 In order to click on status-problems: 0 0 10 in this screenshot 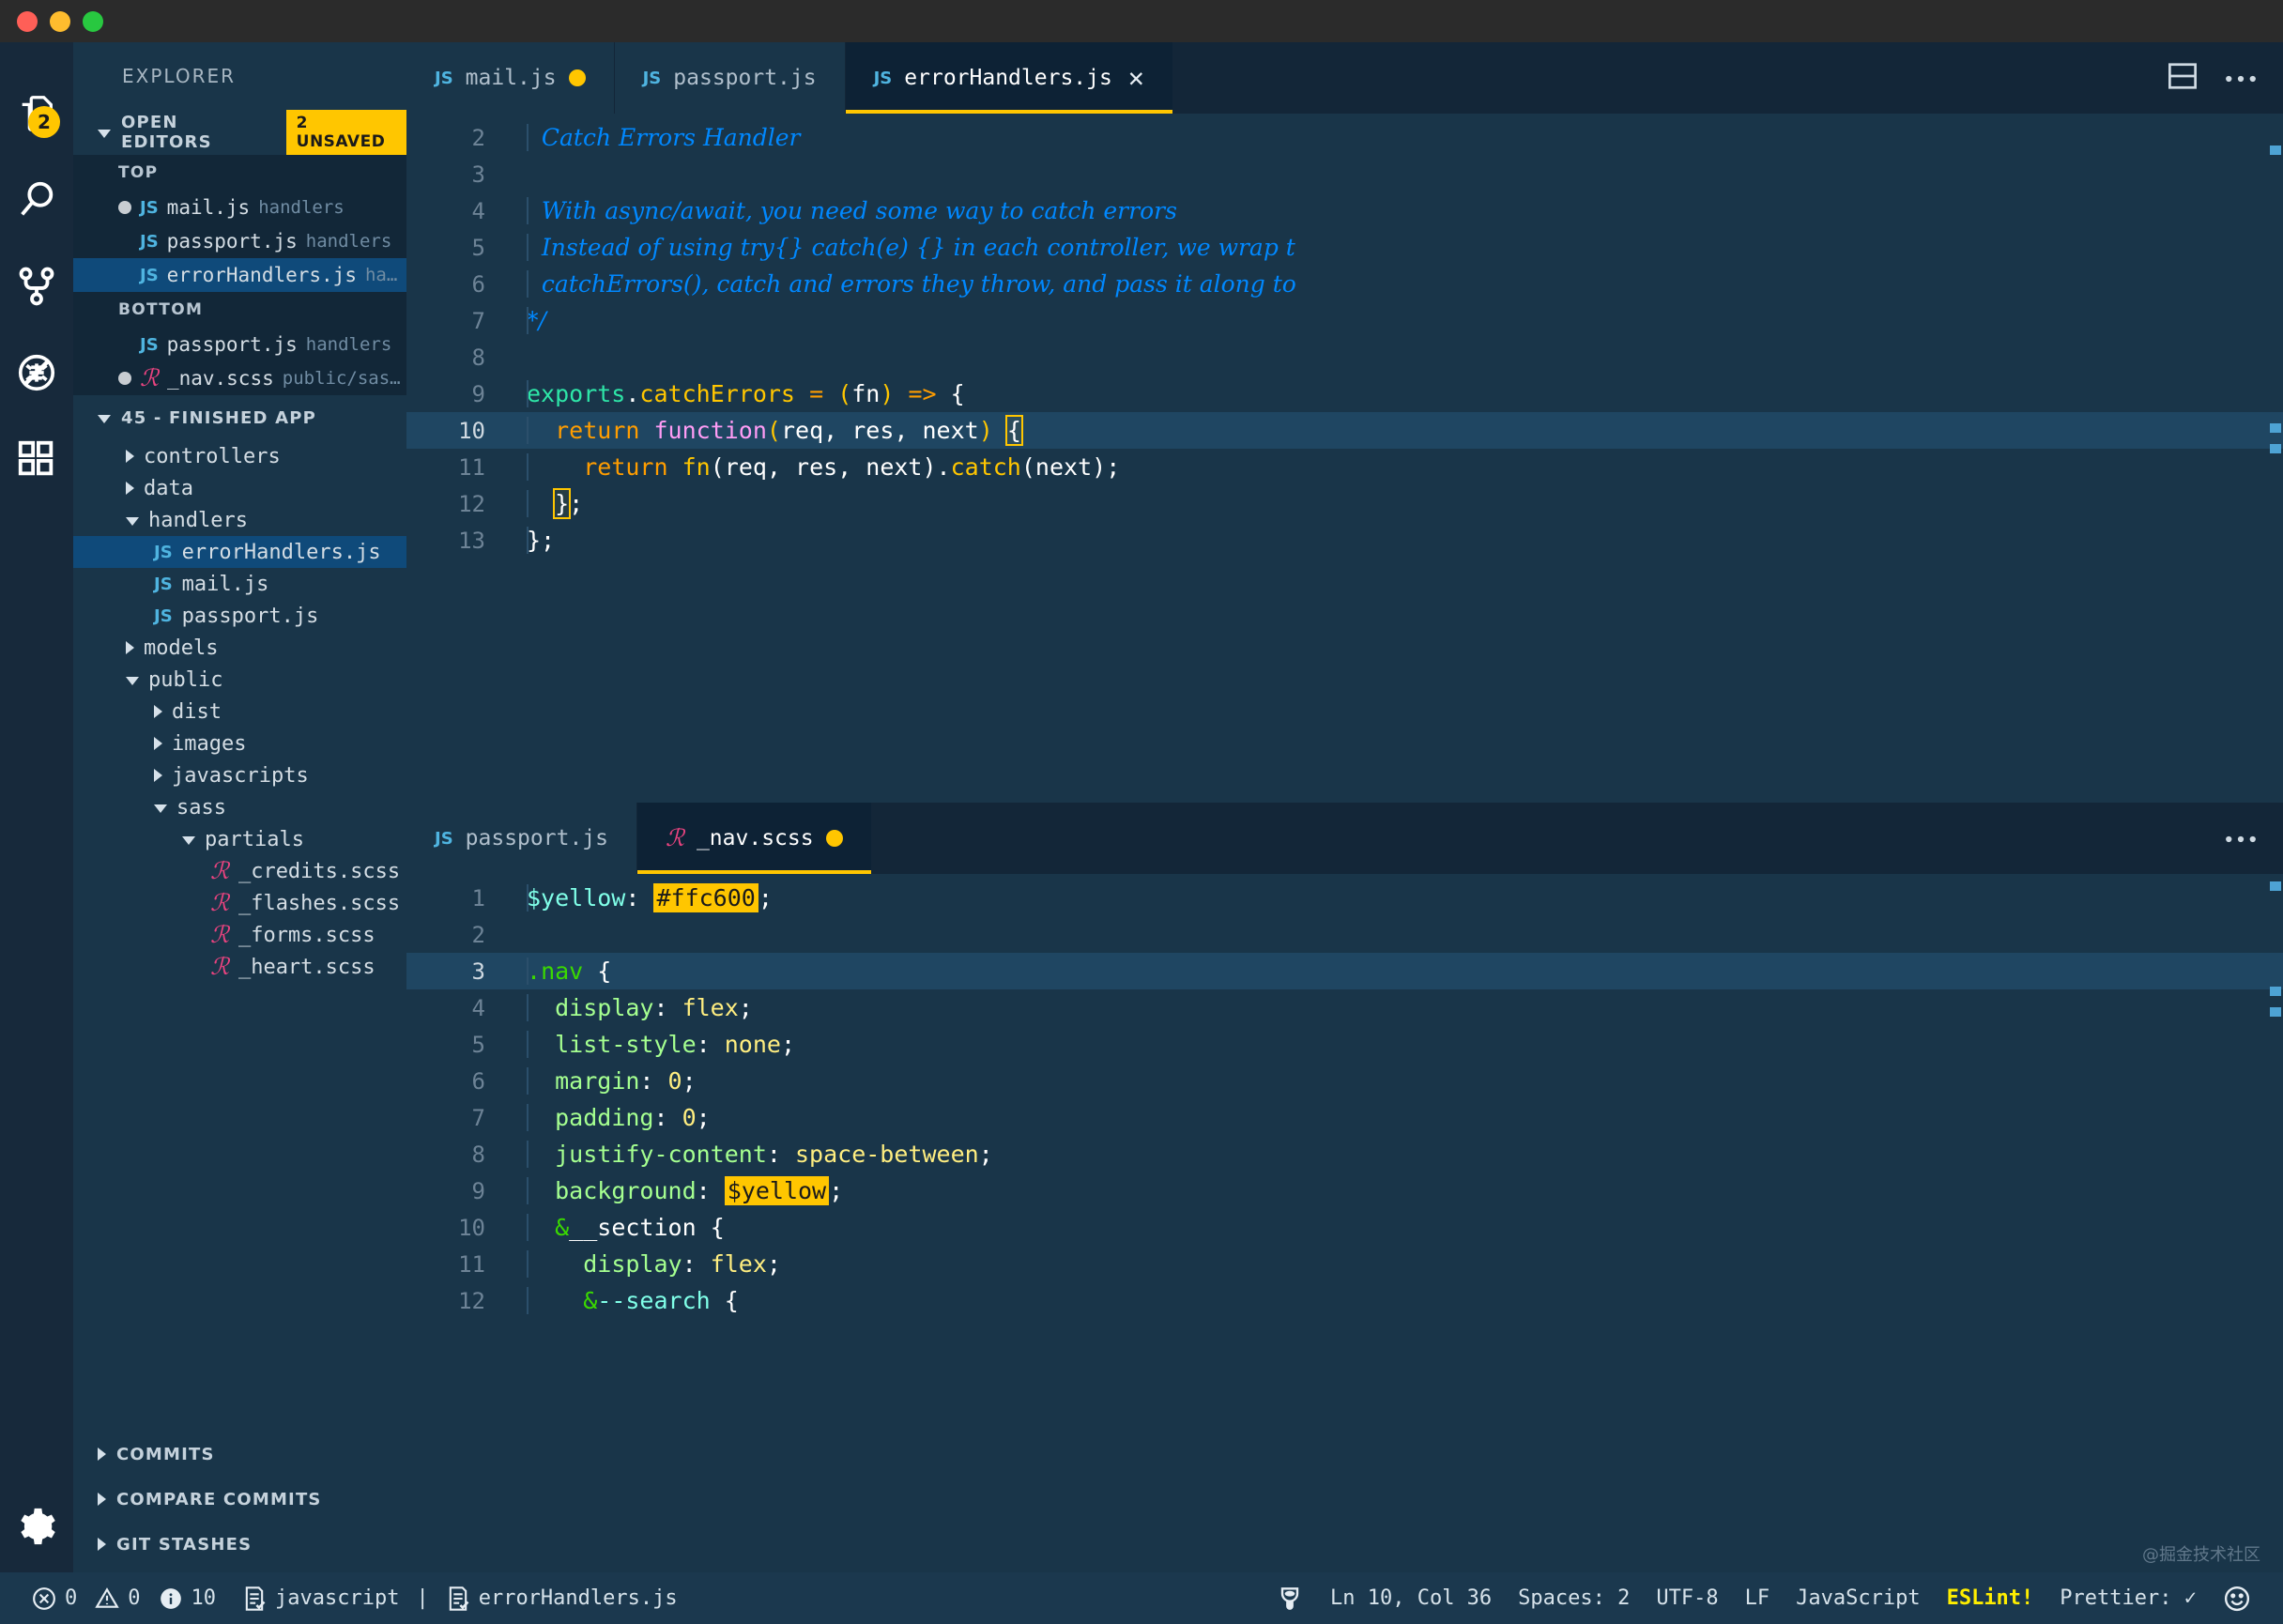, I will do `click(124, 1598)`.